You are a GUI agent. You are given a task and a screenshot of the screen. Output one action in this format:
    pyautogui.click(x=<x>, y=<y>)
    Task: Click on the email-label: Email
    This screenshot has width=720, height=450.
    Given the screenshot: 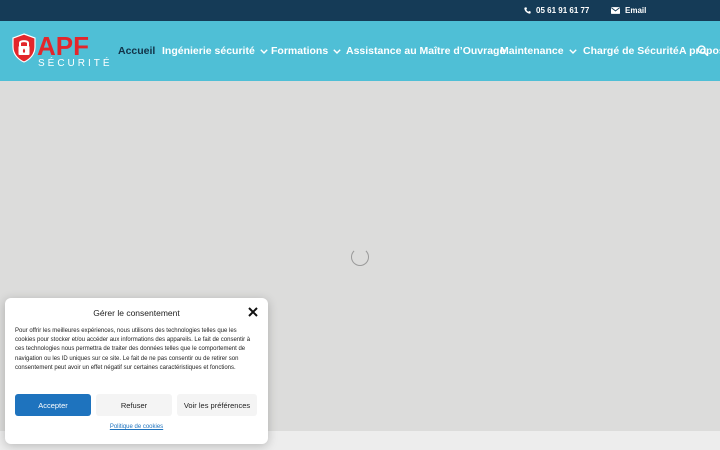 What is the action you would take?
    pyautogui.click(x=636, y=10)
    